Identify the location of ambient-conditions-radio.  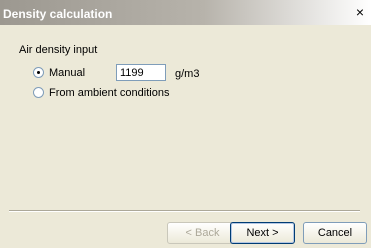
(38, 92).